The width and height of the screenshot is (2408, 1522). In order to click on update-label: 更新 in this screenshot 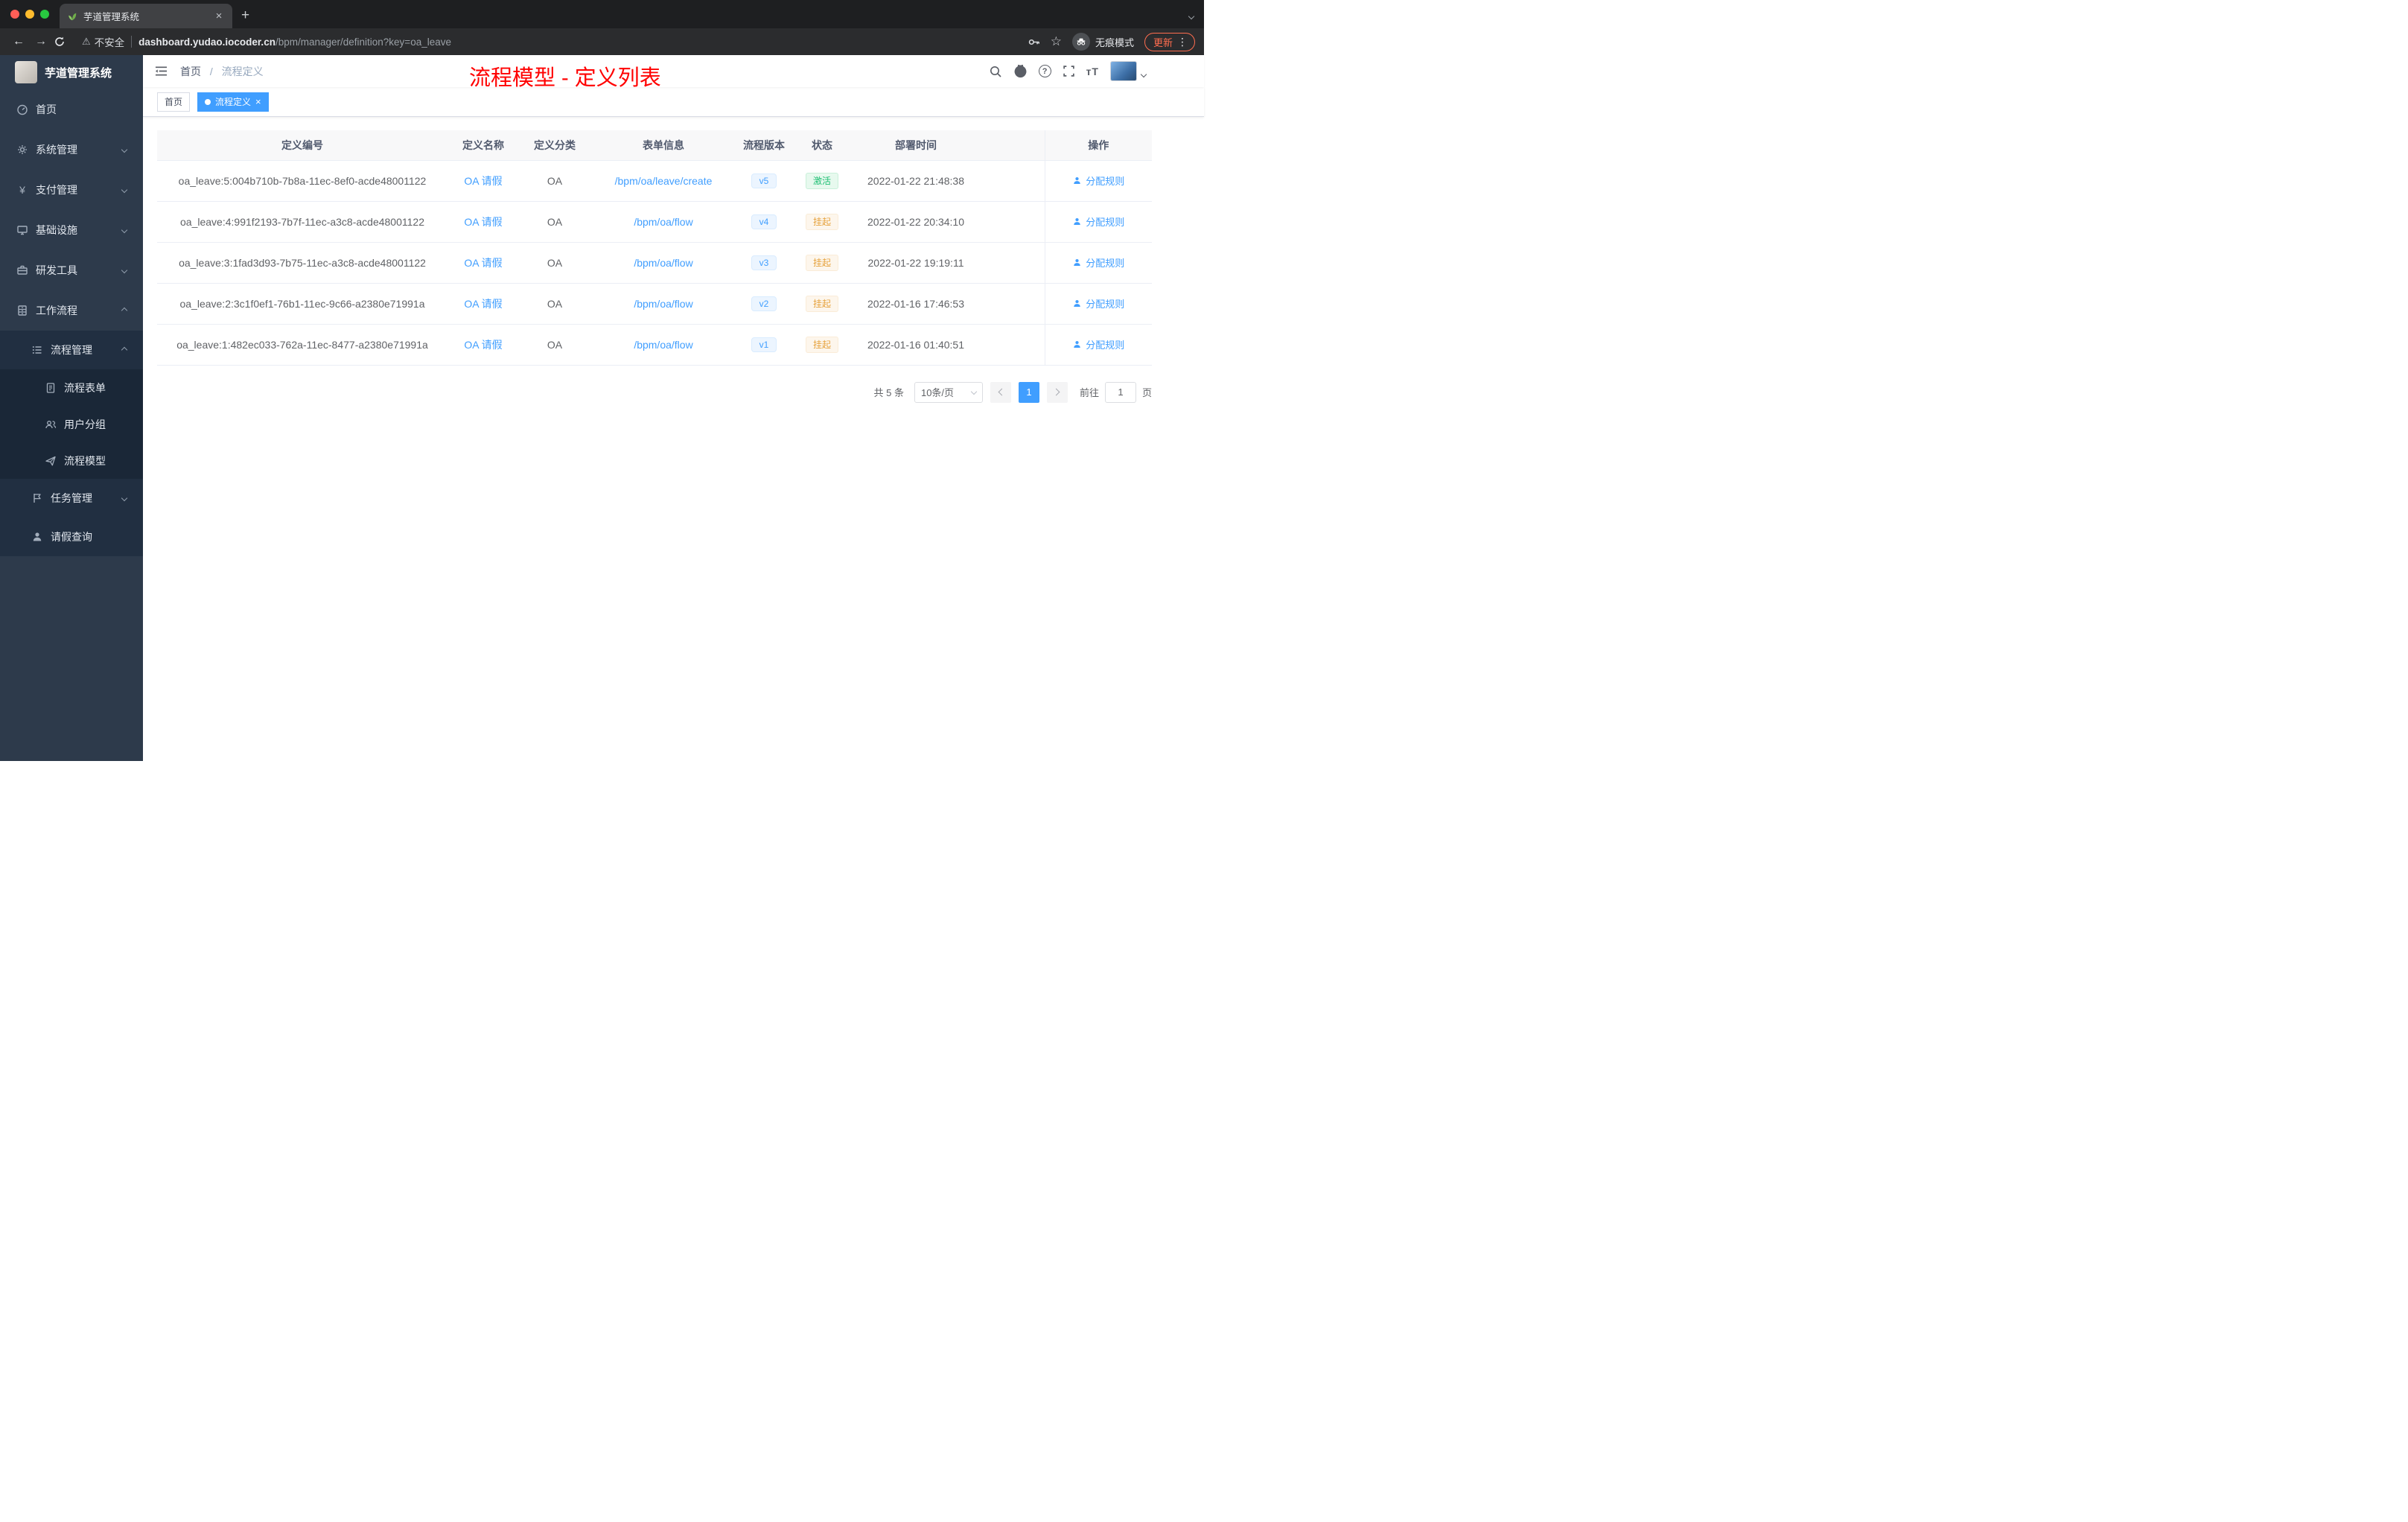, I will do `click(1163, 42)`.